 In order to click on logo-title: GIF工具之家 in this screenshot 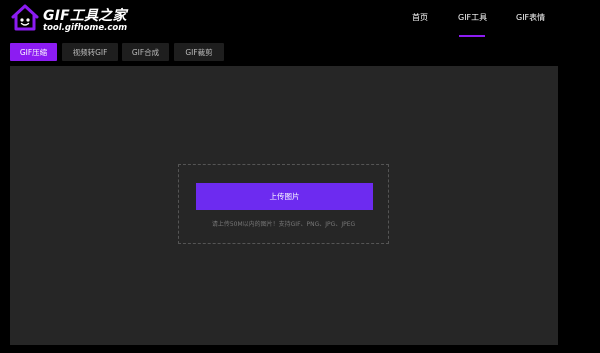, I will do `click(85, 16)`.